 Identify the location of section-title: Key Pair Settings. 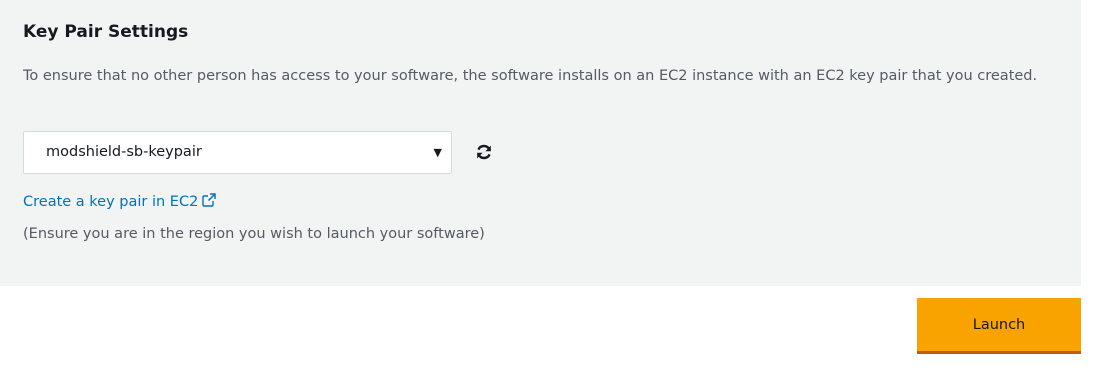
(106, 32).